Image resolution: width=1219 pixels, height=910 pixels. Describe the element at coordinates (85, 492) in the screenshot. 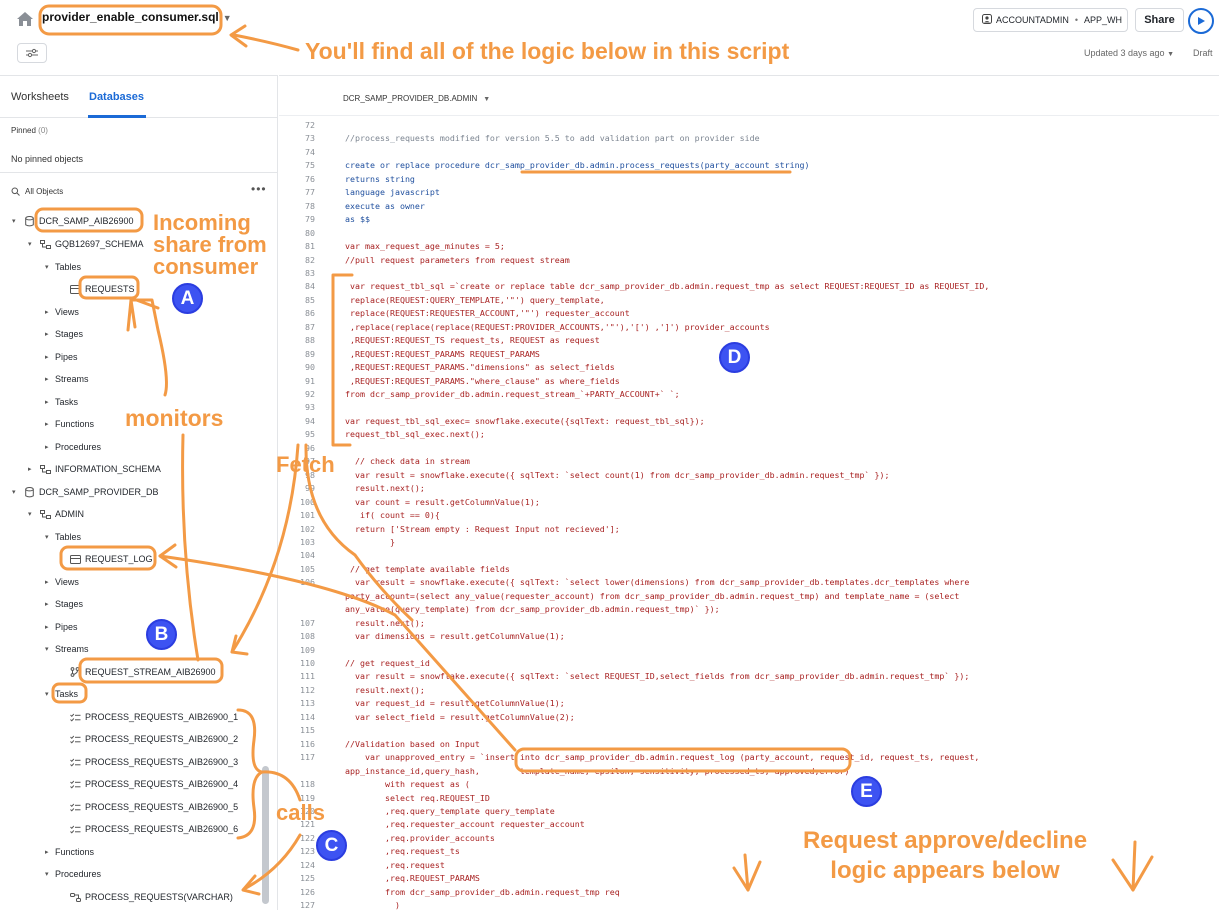

I see `tree-item-dcr-samp-provider-db: ▾ DCR_SAMP_PROVIDER_DB` at that location.